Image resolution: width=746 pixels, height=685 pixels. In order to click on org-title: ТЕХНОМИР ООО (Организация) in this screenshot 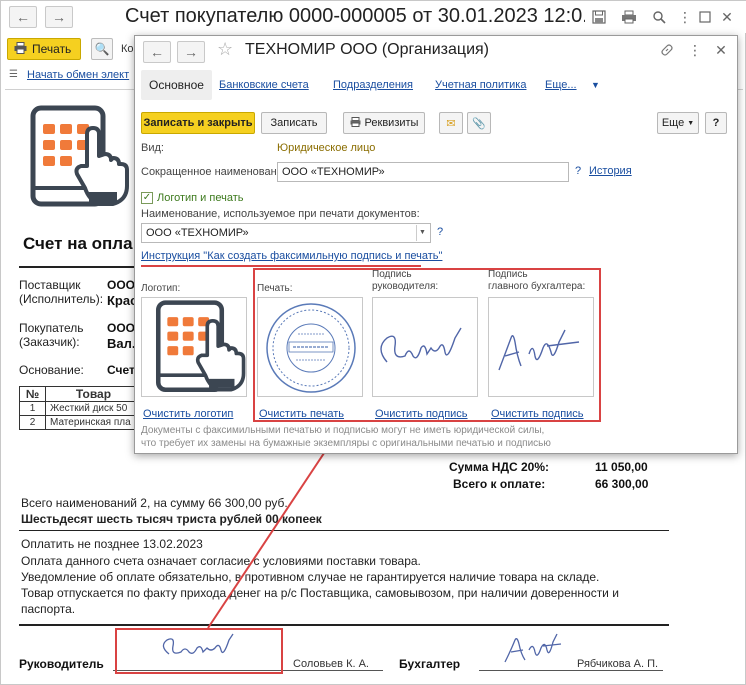, I will do `click(367, 49)`.